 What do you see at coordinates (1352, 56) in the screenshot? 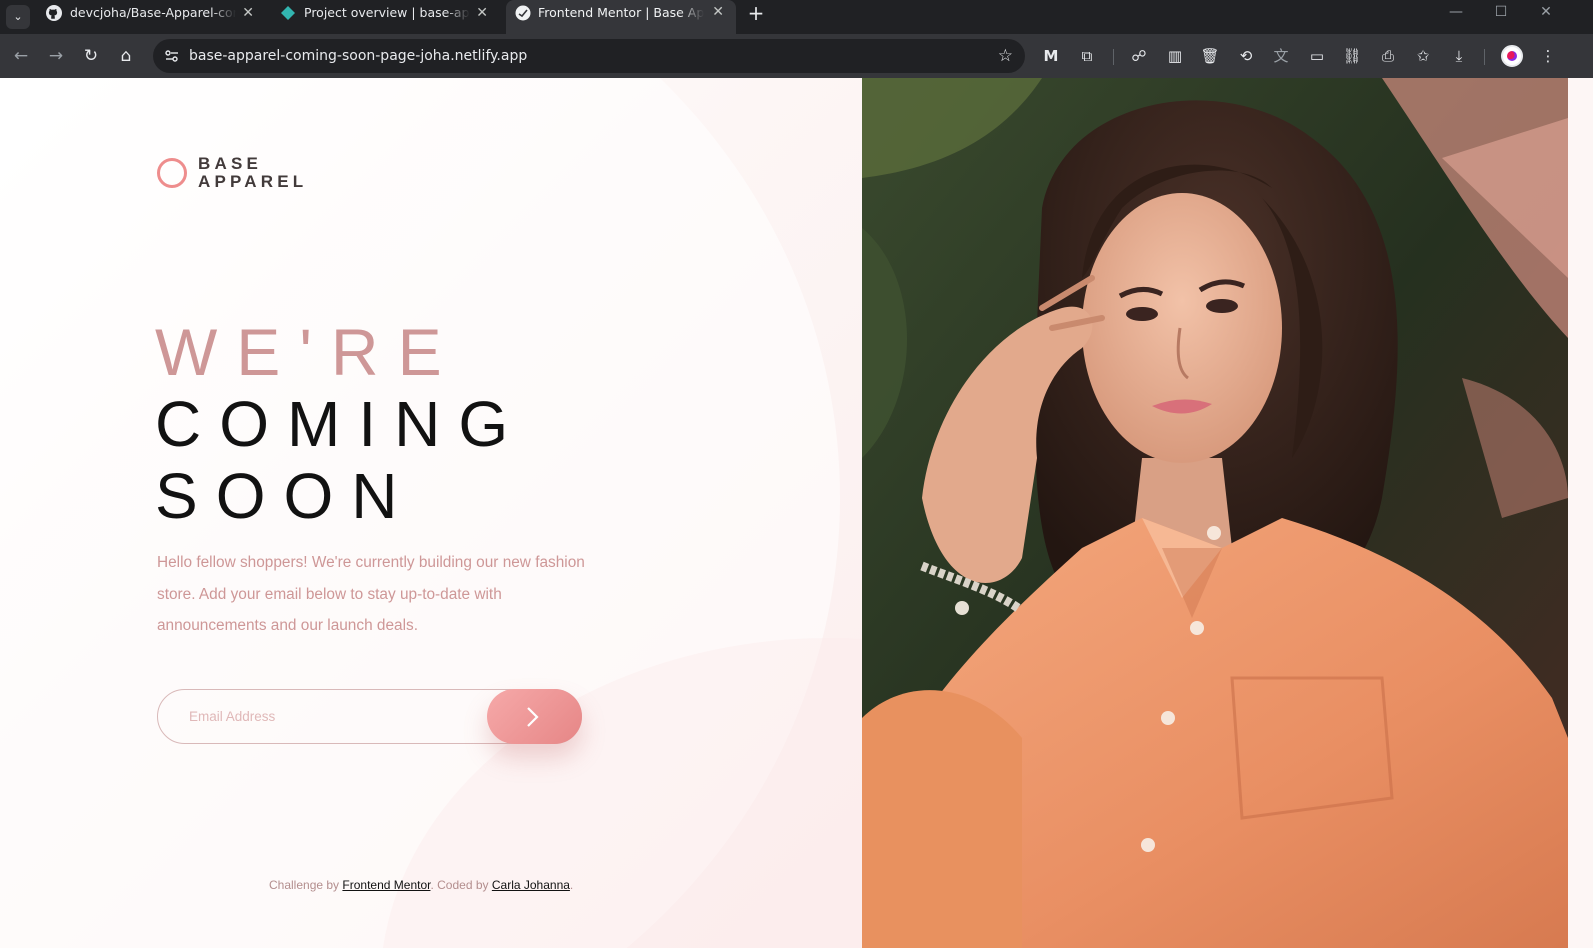
I see `link-icon: ⛓` at bounding box center [1352, 56].